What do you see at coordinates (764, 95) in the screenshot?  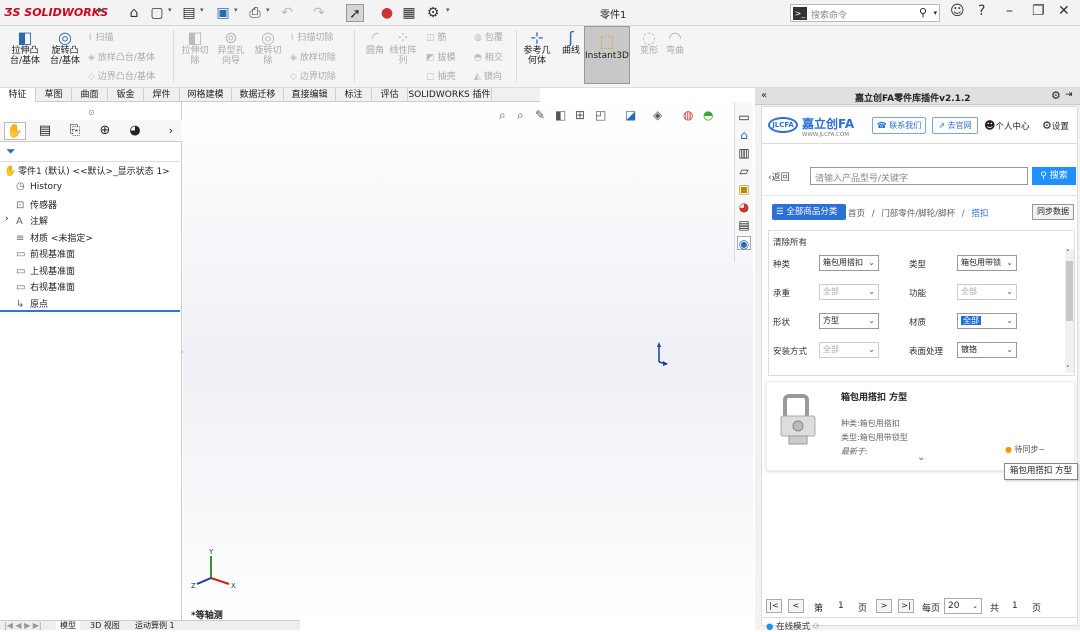 I see `collapse-pane-icon: «` at bounding box center [764, 95].